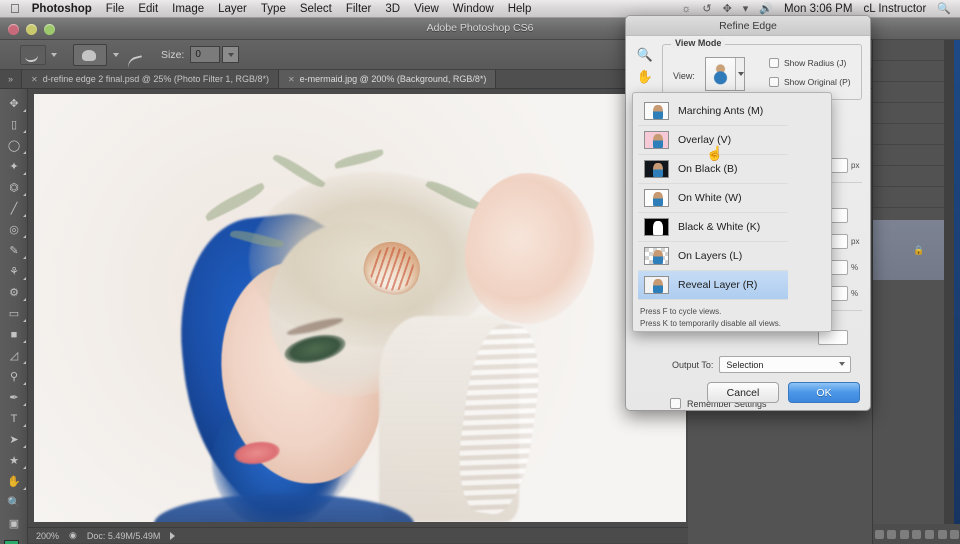 The image size is (960, 544). What do you see at coordinates (727, 8) in the screenshot?
I see `bluetooth-icon: ✥` at bounding box center [727, 8].